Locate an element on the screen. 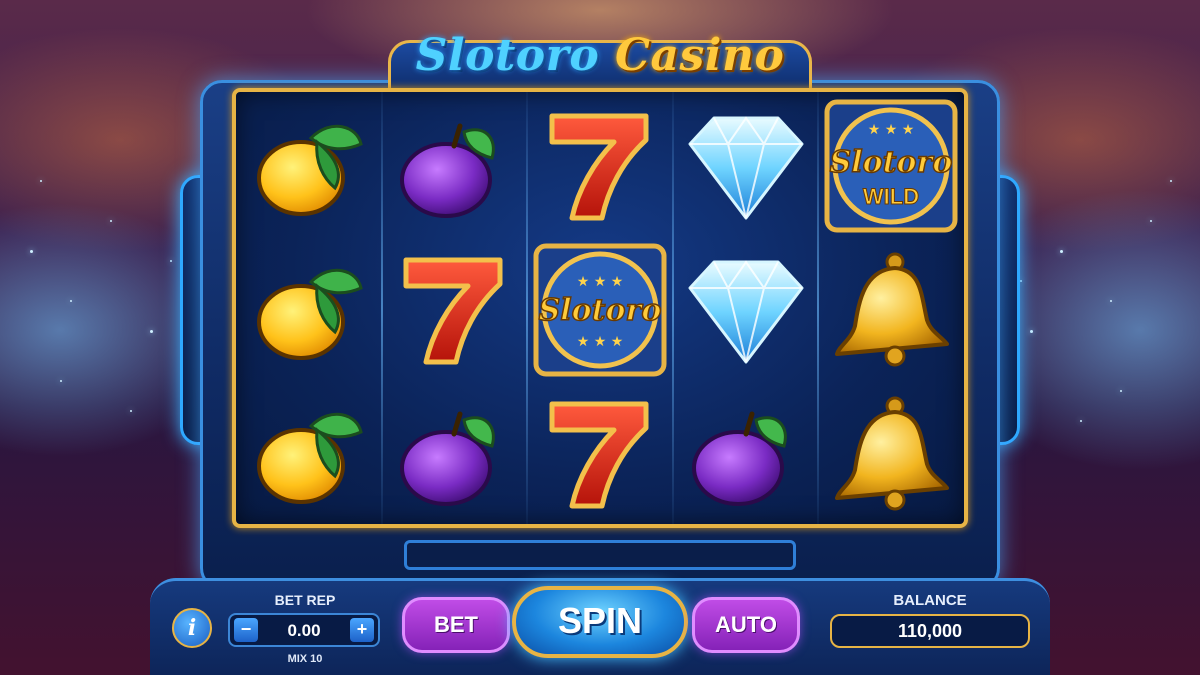 This screenshot has height=675, width=1200. game-title: Slotoro Casino is located at coordinates (600, 60).